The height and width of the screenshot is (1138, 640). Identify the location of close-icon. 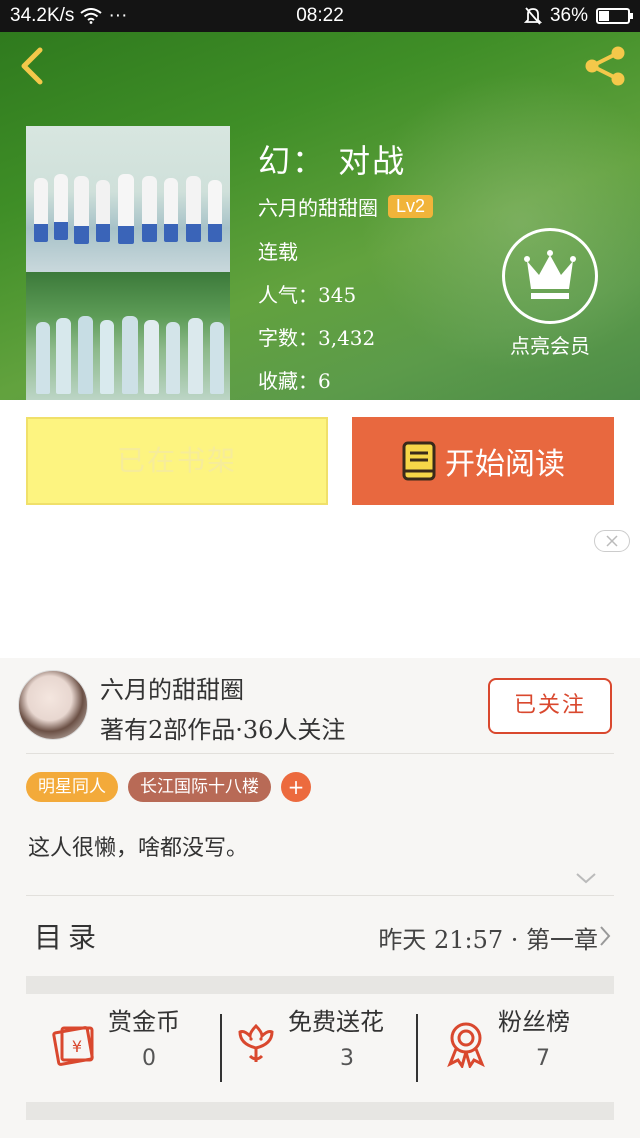
(612, 541).